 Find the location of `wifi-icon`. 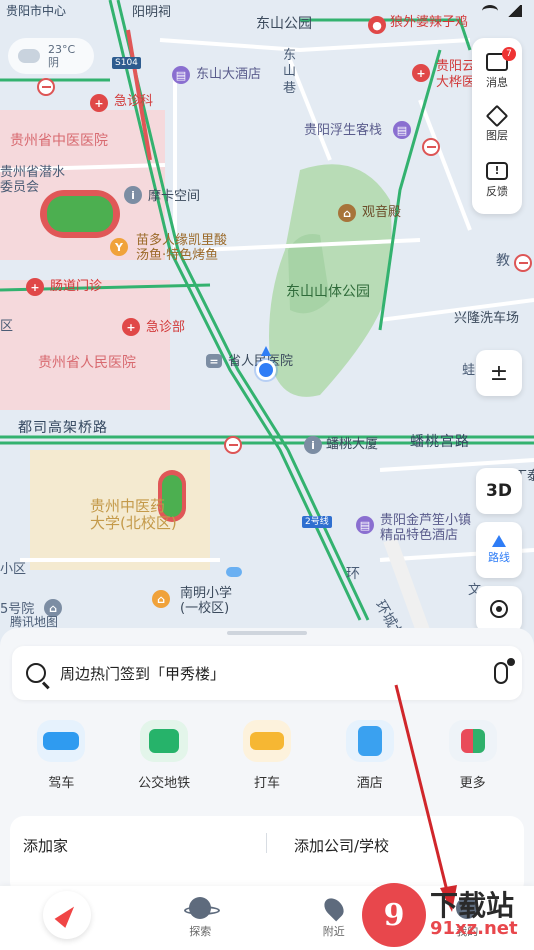

wifi-icon is located at coordinates (490, 11).